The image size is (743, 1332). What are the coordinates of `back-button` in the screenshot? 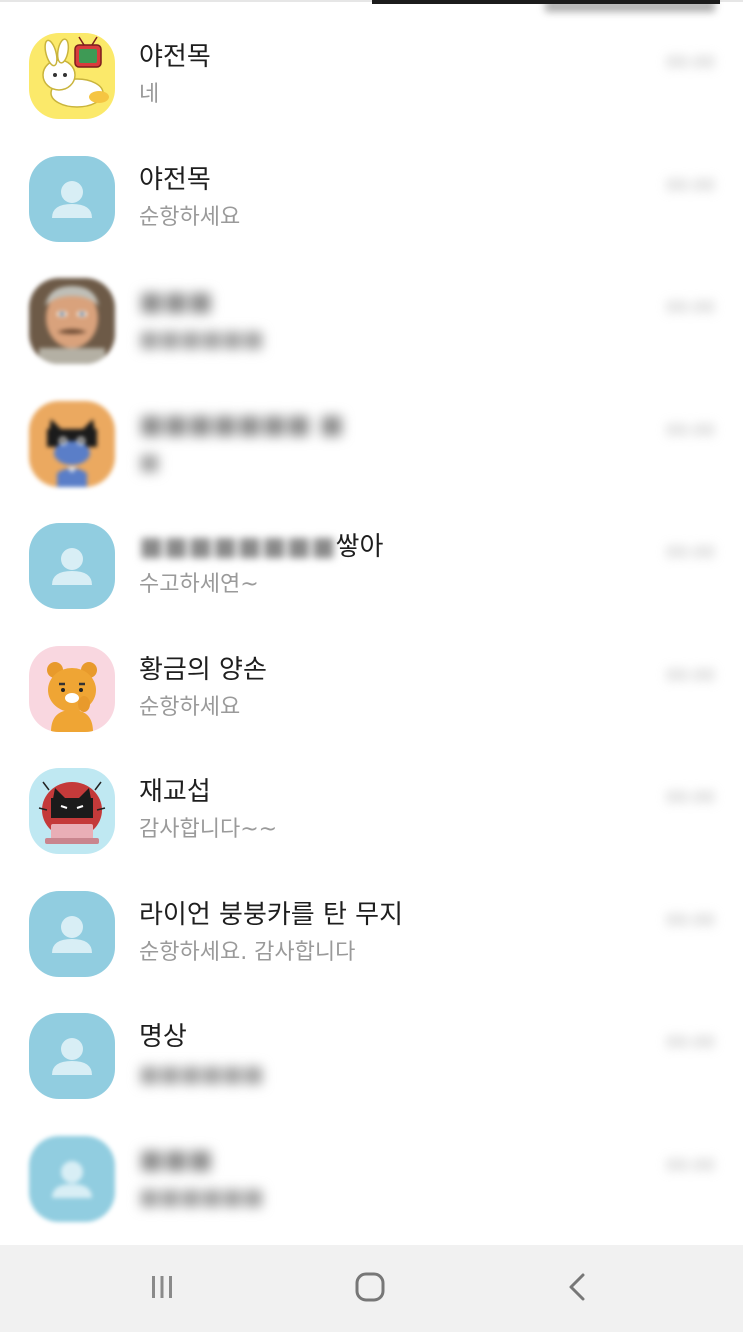 It's located at (578, 1289).